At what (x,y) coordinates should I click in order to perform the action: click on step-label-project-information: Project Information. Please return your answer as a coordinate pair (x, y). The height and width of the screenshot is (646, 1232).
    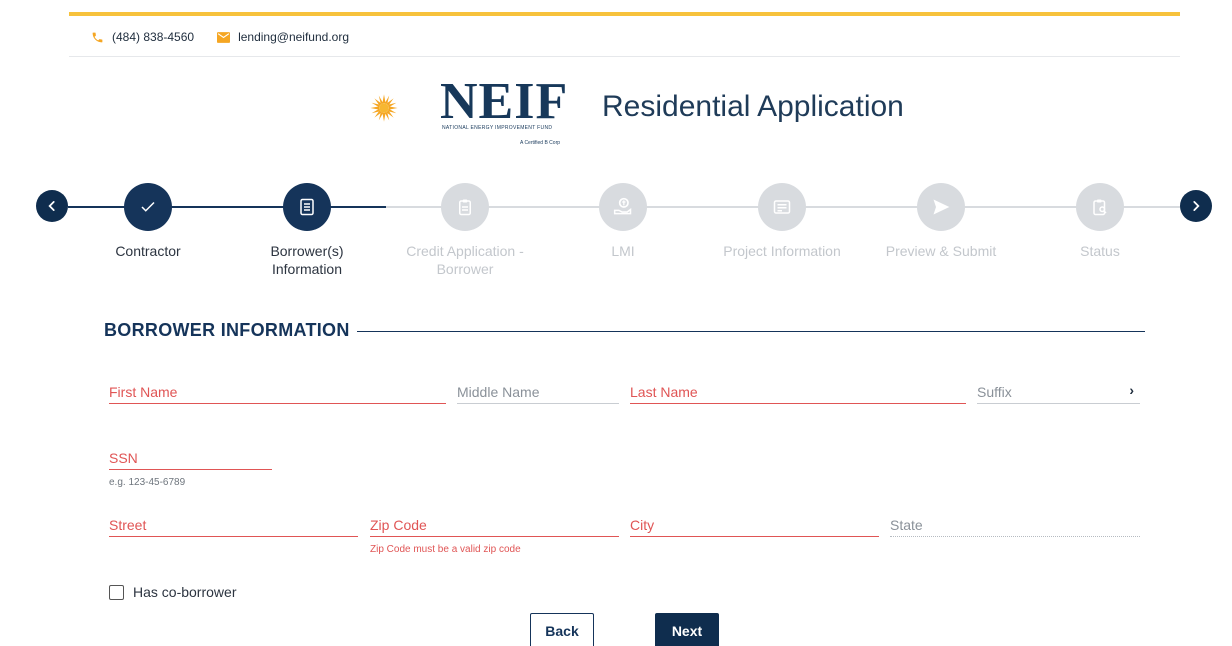
    Looking at the image, I should click on (782, 251).